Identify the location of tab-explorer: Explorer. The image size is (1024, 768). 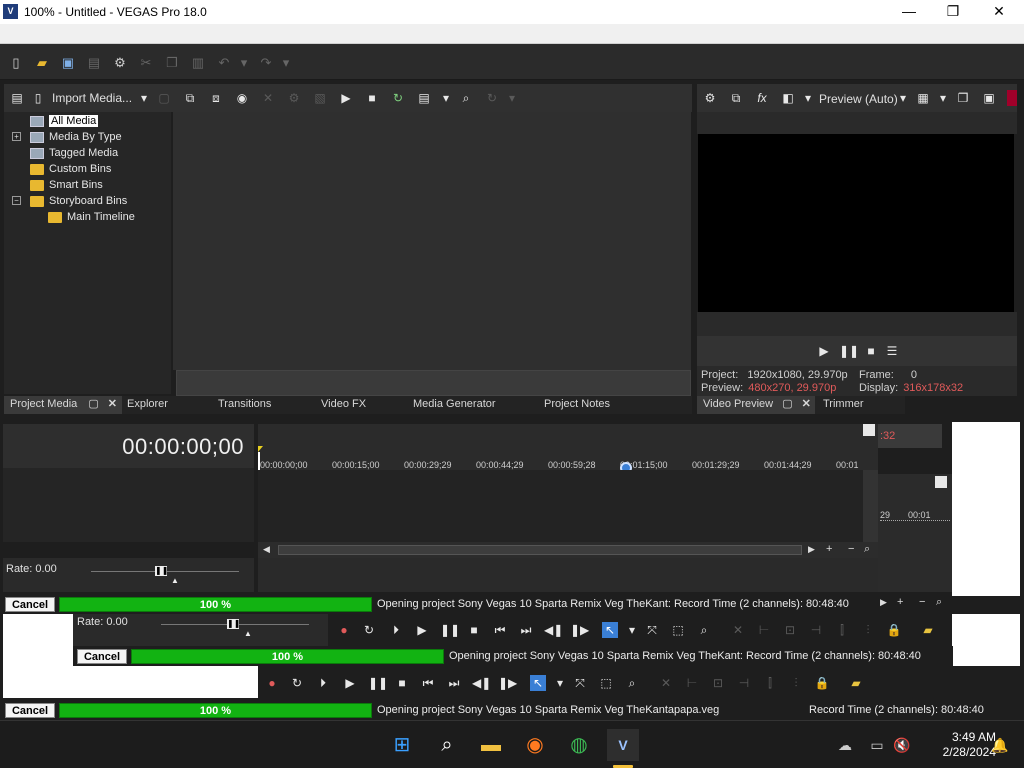
(147, 405).